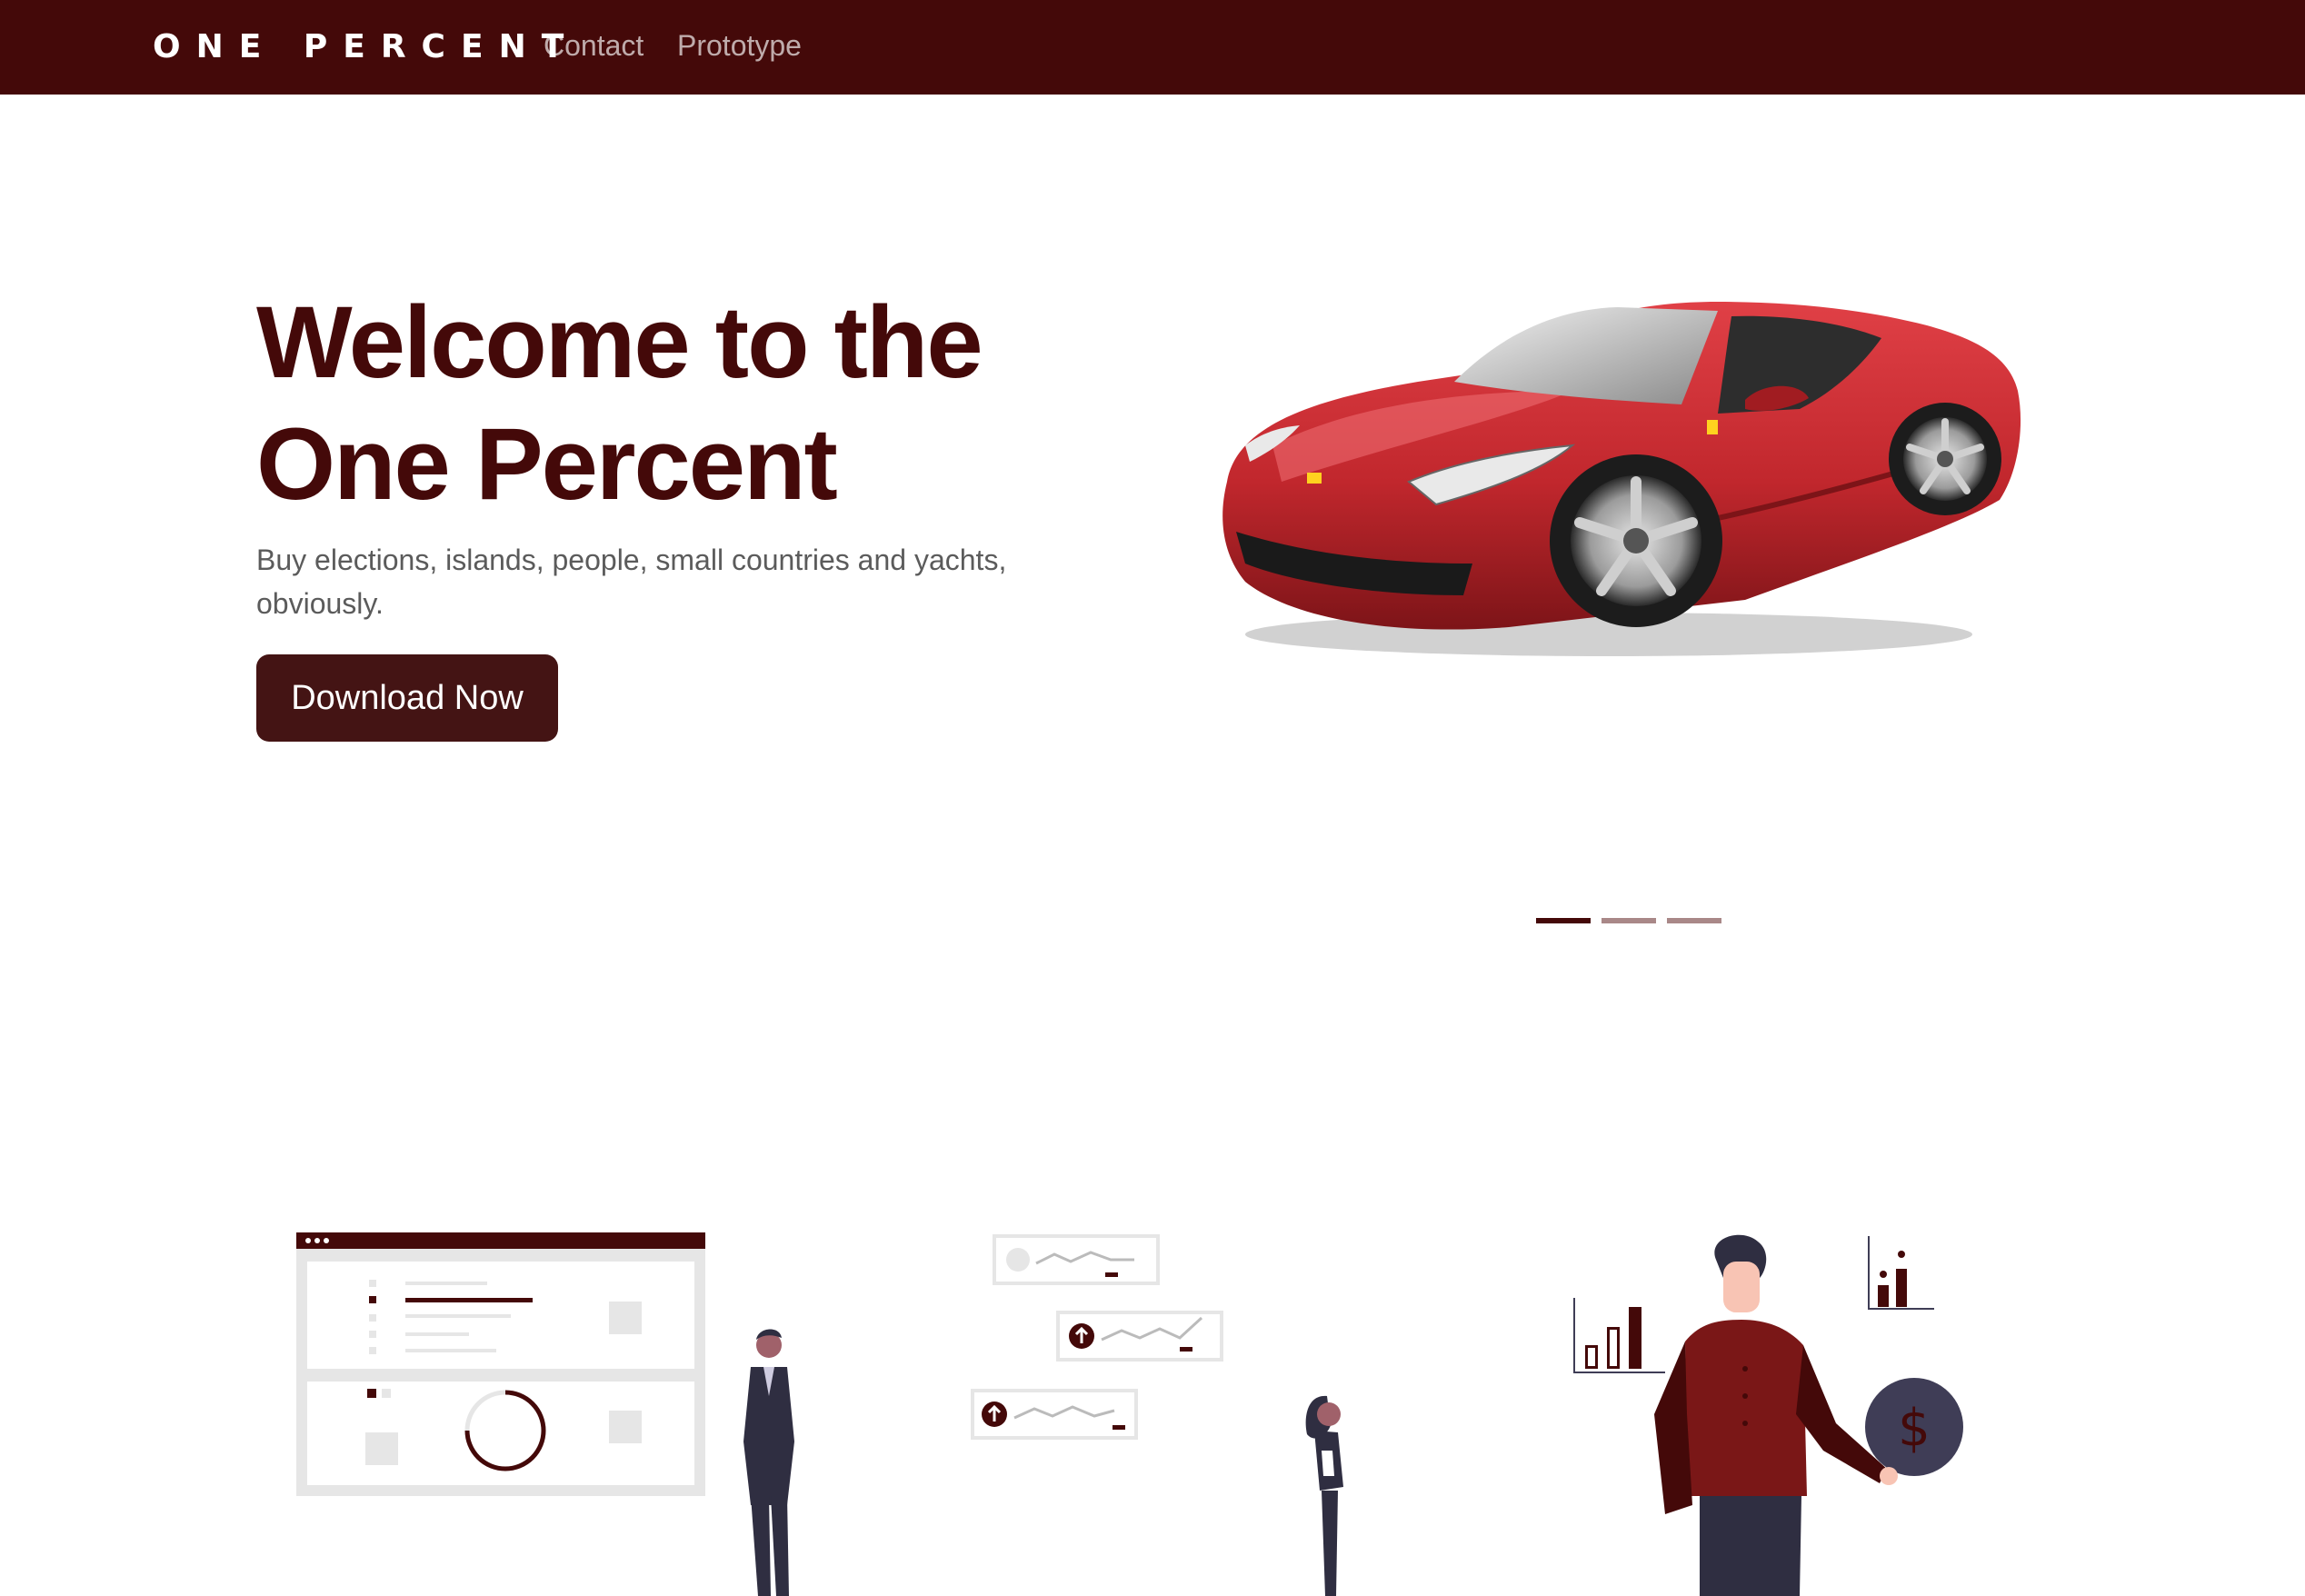 The width and height of the screenshot is (2305, 1596). I want to click on download-now-button: Download Now, so click(407, 698).